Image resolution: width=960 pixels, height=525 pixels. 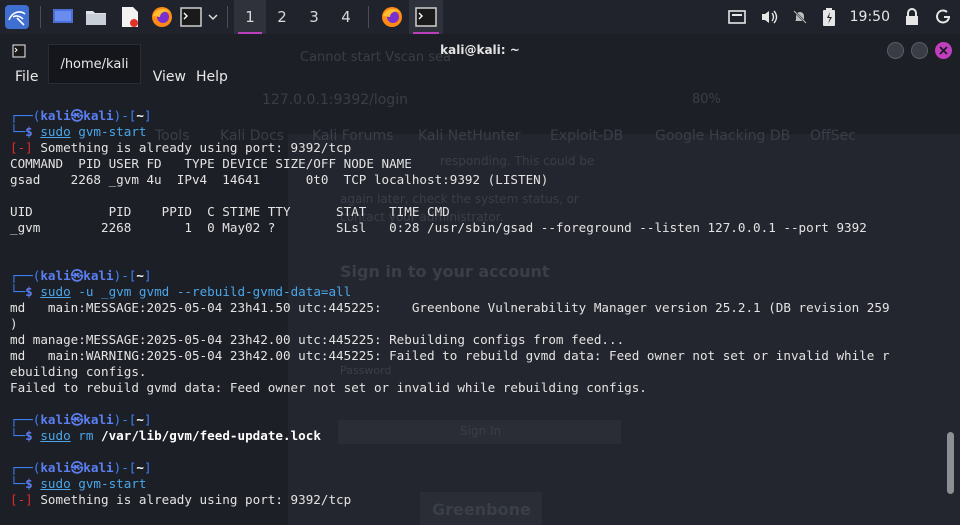 What do you see at coordinates (162, 17) in the screenshot?
I see `firefox-launcher` at bounding box center [162, 17].